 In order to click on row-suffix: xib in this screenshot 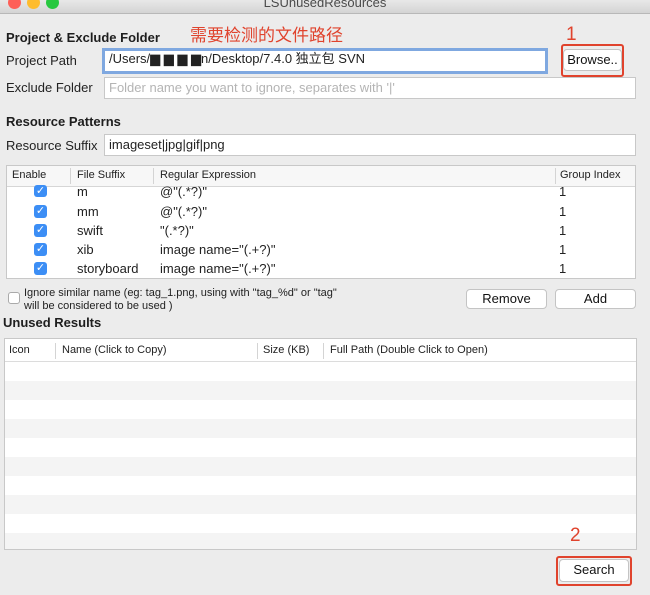, I will do `click(85, 249)`.